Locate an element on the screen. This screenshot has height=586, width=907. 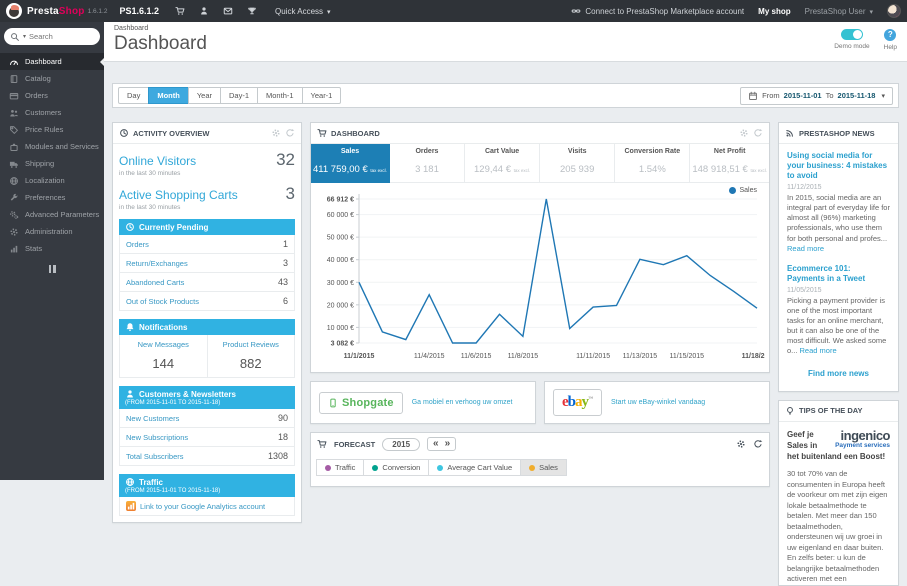
article-title-link: Ecommerce 101: Payments in a Tweet is located at coordinates (838, 274).